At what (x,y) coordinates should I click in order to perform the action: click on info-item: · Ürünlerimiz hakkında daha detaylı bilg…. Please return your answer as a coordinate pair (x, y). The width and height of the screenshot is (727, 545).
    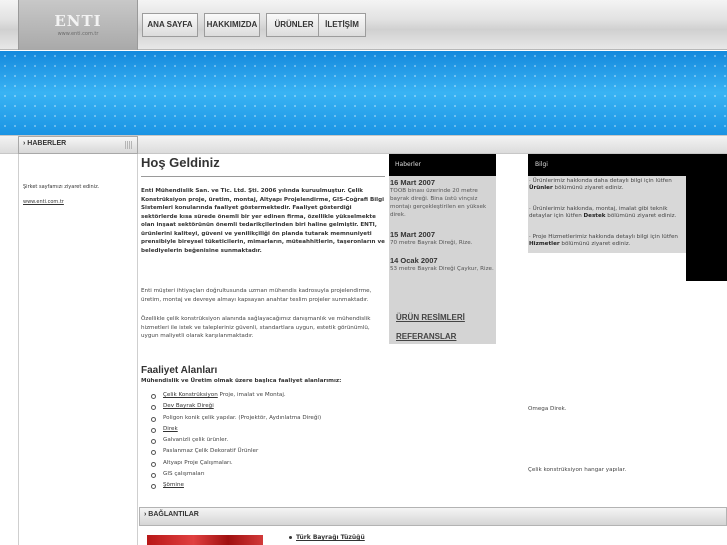
    Looking at the image, I should click on (600, 185).